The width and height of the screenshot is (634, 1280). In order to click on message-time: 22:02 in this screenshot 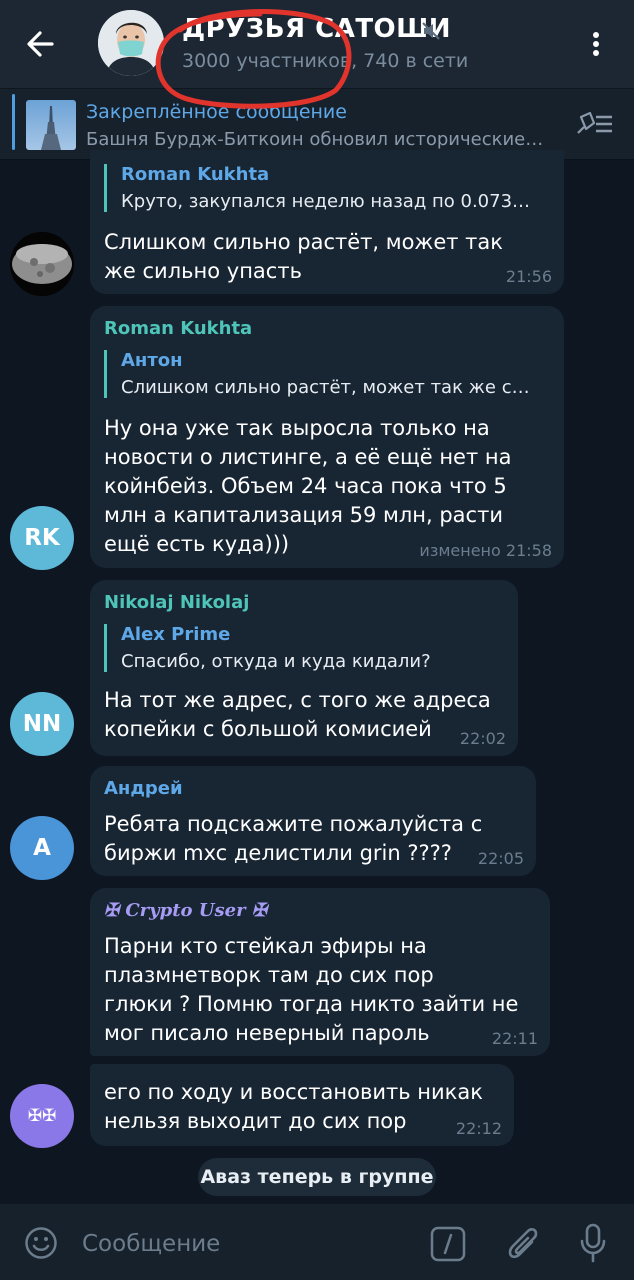, I will do `click(482, 738)`.